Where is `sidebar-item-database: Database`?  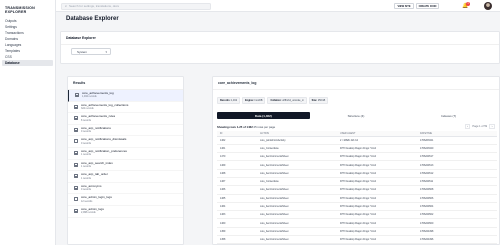
sidebar-item-database: Database is located at coordinates (27, 63).